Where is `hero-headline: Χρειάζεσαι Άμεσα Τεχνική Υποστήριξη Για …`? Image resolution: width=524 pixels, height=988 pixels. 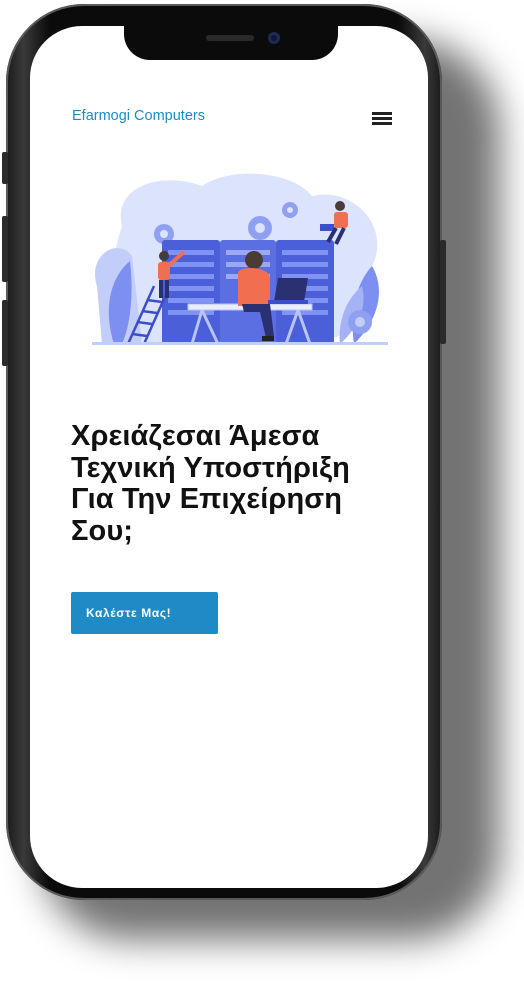
hero-headline: Χρειάζεσαι Άμεσα Τεχνική Υποστήριξη Για … is located at coordinates (210, 483).